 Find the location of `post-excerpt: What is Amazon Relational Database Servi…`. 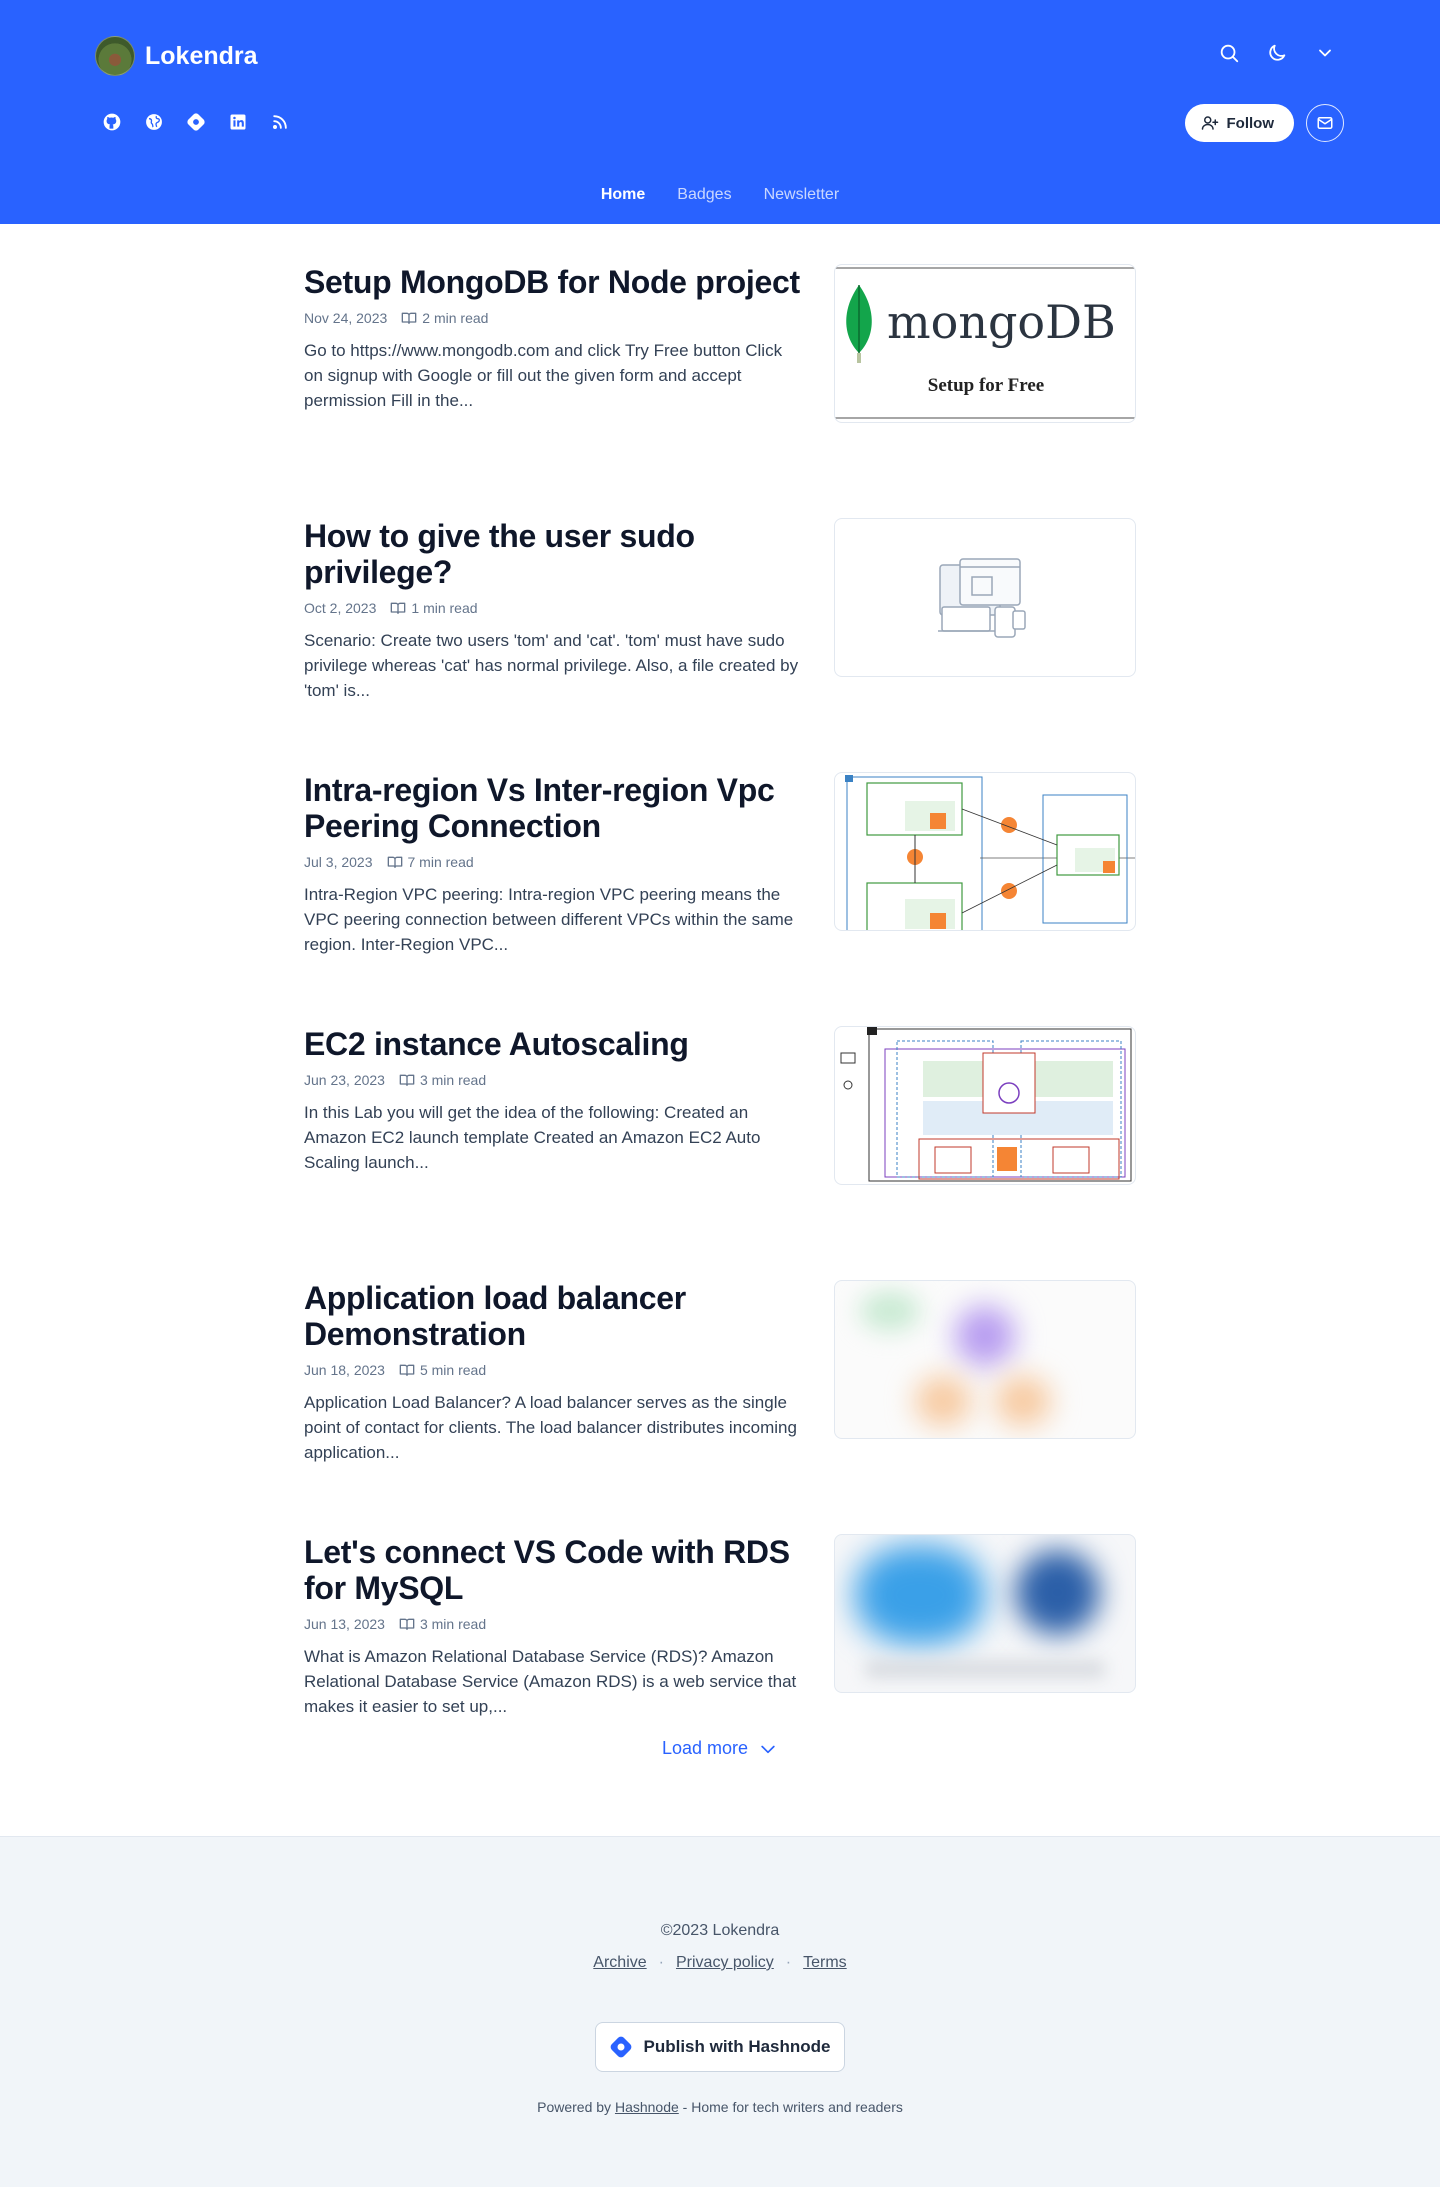

post-excerpt: What is Amazon Relational Database Servi… is located at coordinates (550, 1681).